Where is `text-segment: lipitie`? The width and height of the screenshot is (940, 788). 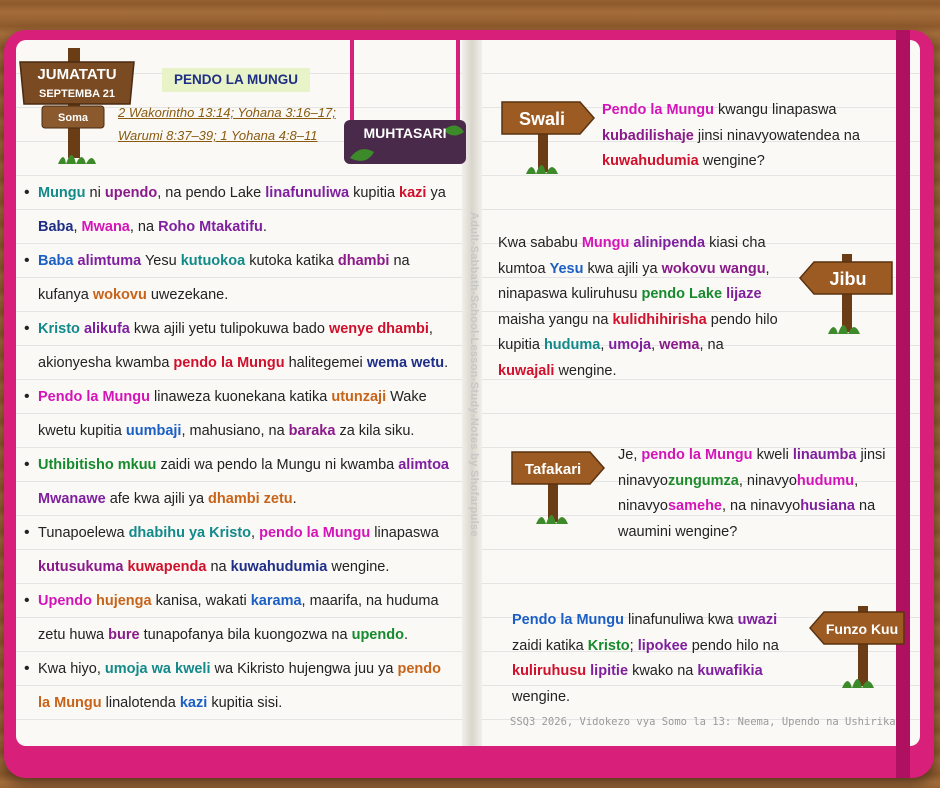 text-segment: lipitie is located at coordinates (609, 671).